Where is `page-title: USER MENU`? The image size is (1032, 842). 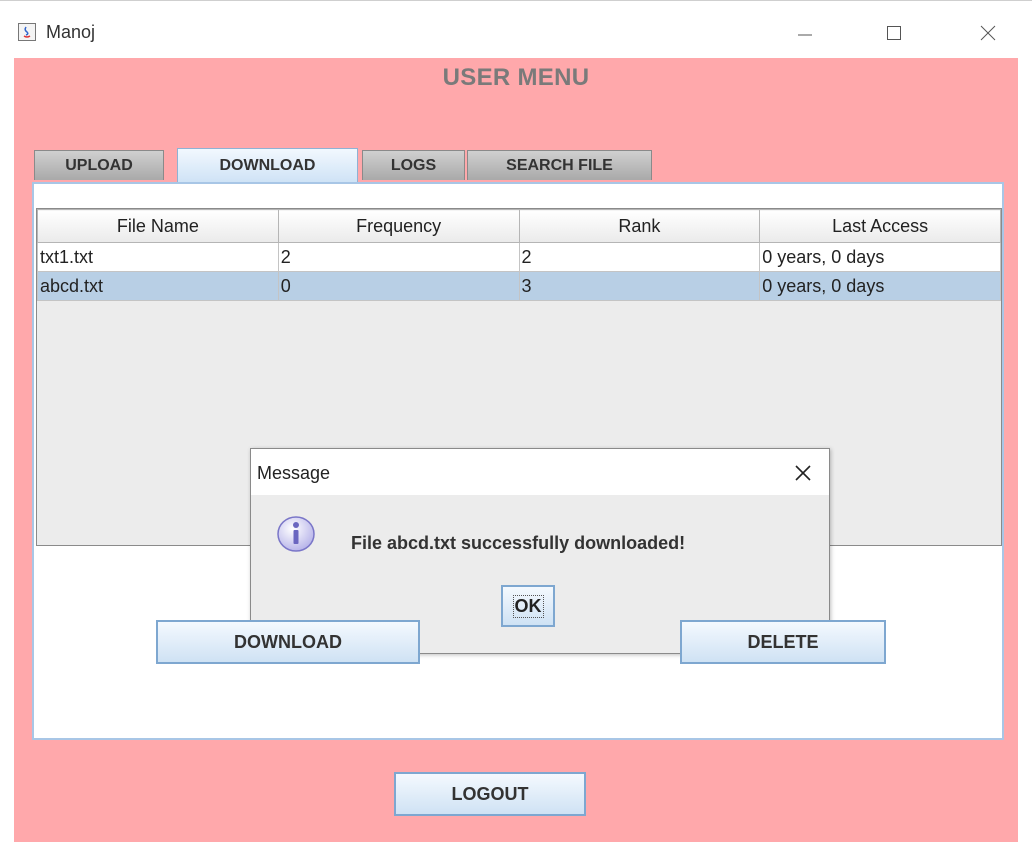
page-title: USER MENU is located at coordinates (516, 77).